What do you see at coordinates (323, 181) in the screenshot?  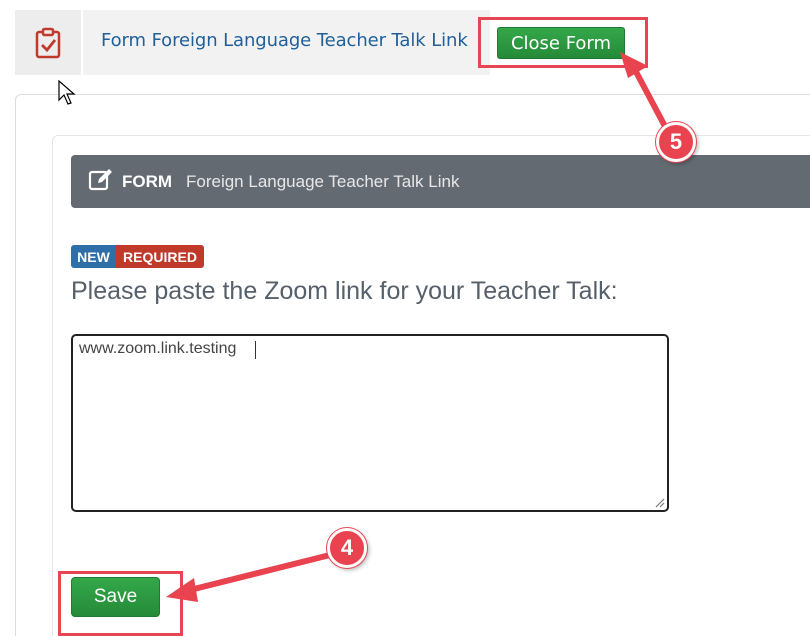 I see `form-name: Foreign Language Teacher Talk Link` at bounding box center [323, 181].